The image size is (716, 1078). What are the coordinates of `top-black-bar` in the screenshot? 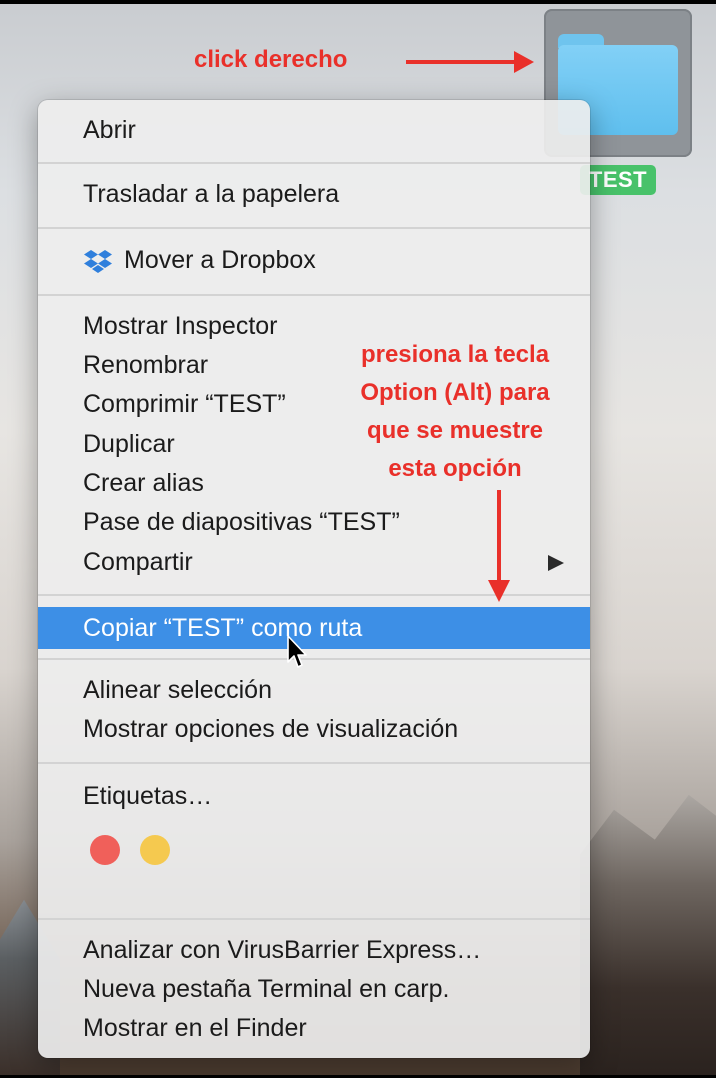 It's located at (358, 2).